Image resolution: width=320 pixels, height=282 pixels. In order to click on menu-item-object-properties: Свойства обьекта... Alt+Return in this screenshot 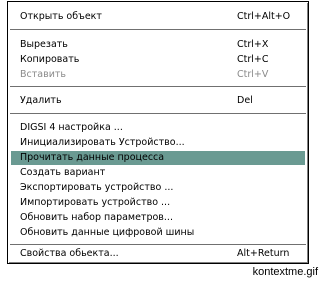, I will do `click(158, 254)`.